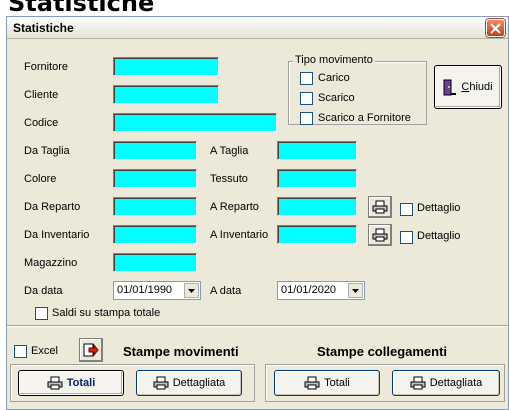  Describe the element at coordinates (40, 179) in the screenshot. I see `colore-label: Colore` at that location.